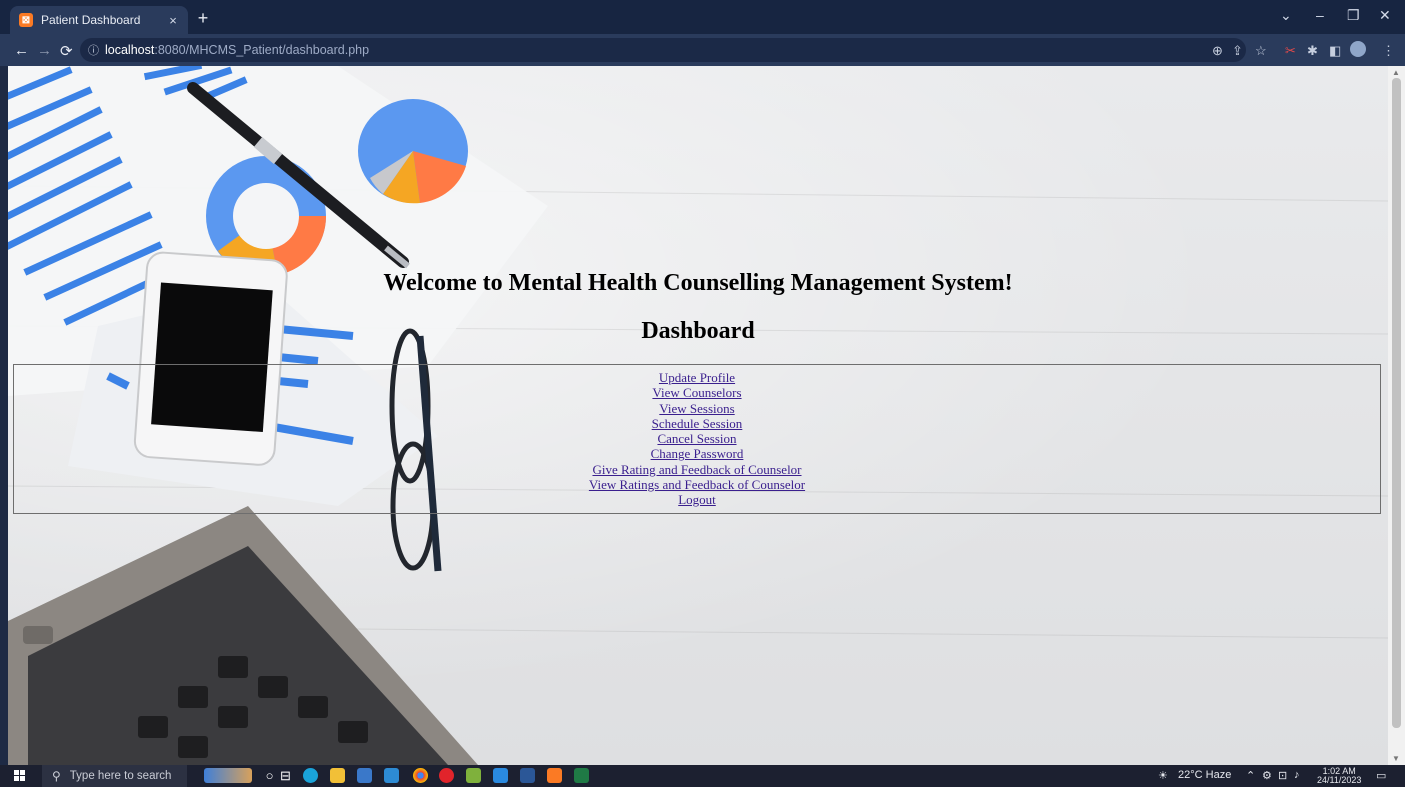 The image size is (1405, 787). What do you see at coordinates (420, 775) in the screenshot?
I see `chrome-icon` at bounding box center [420, 775].